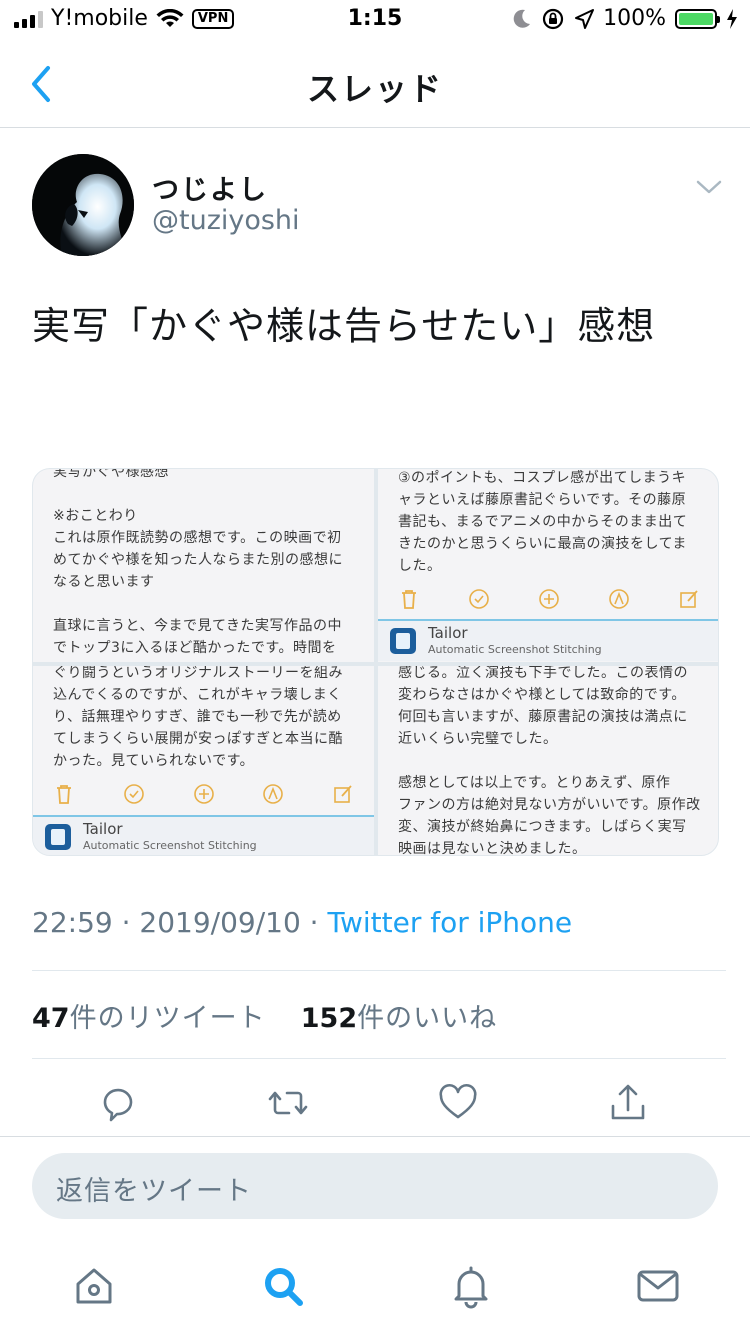 Image resolution: width=750 pixels, height=1334 pixels. I want to click on tweet-timestamp: 22:59 · 2019/09/10 · Twitter for iPhone, so click(302, 922).